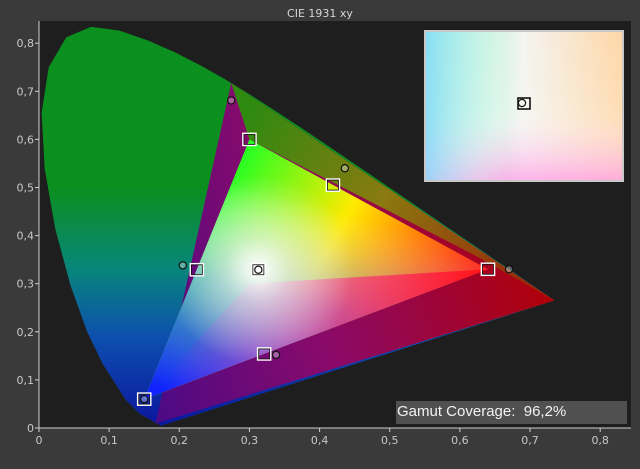  I want to click on inset-measured-marker, so click(522, 103).